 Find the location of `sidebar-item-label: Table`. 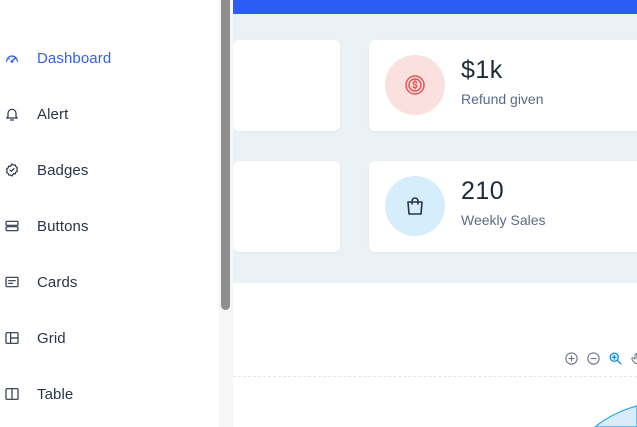

sidebar-item-label: Table is located at coordinates (55, 394).